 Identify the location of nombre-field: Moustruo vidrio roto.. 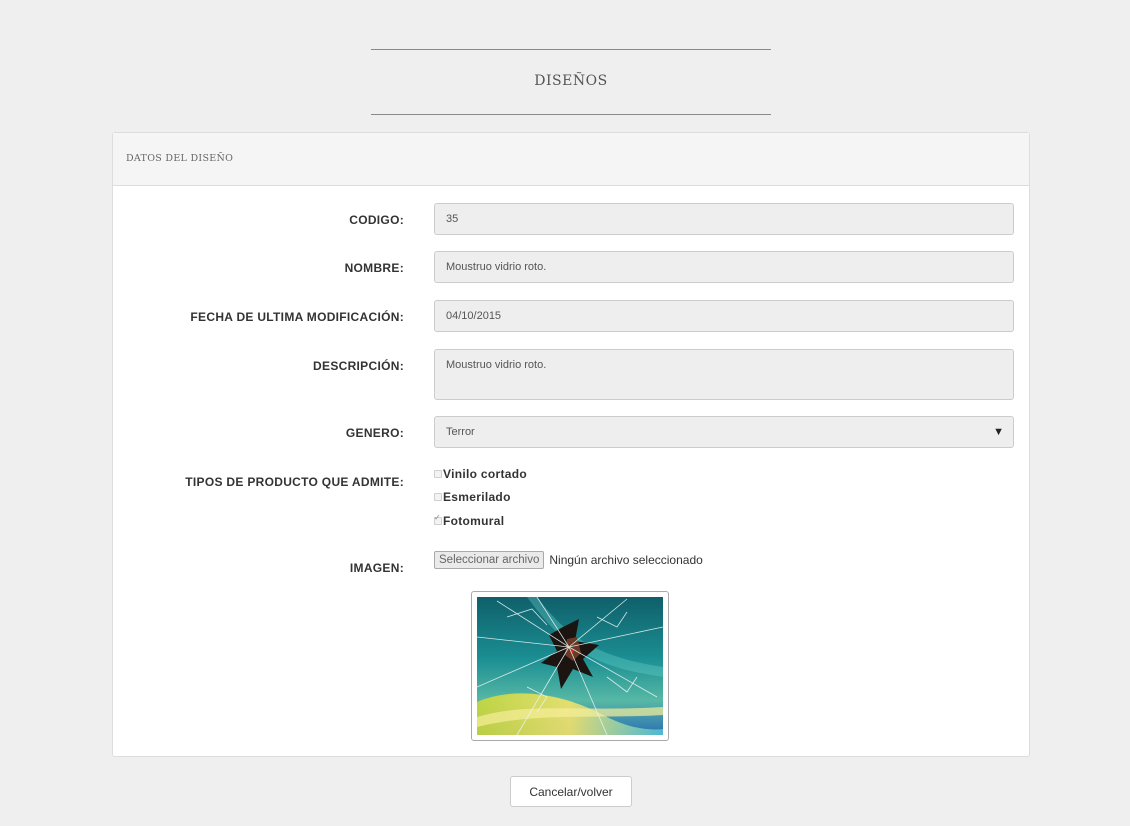
(724, 267).